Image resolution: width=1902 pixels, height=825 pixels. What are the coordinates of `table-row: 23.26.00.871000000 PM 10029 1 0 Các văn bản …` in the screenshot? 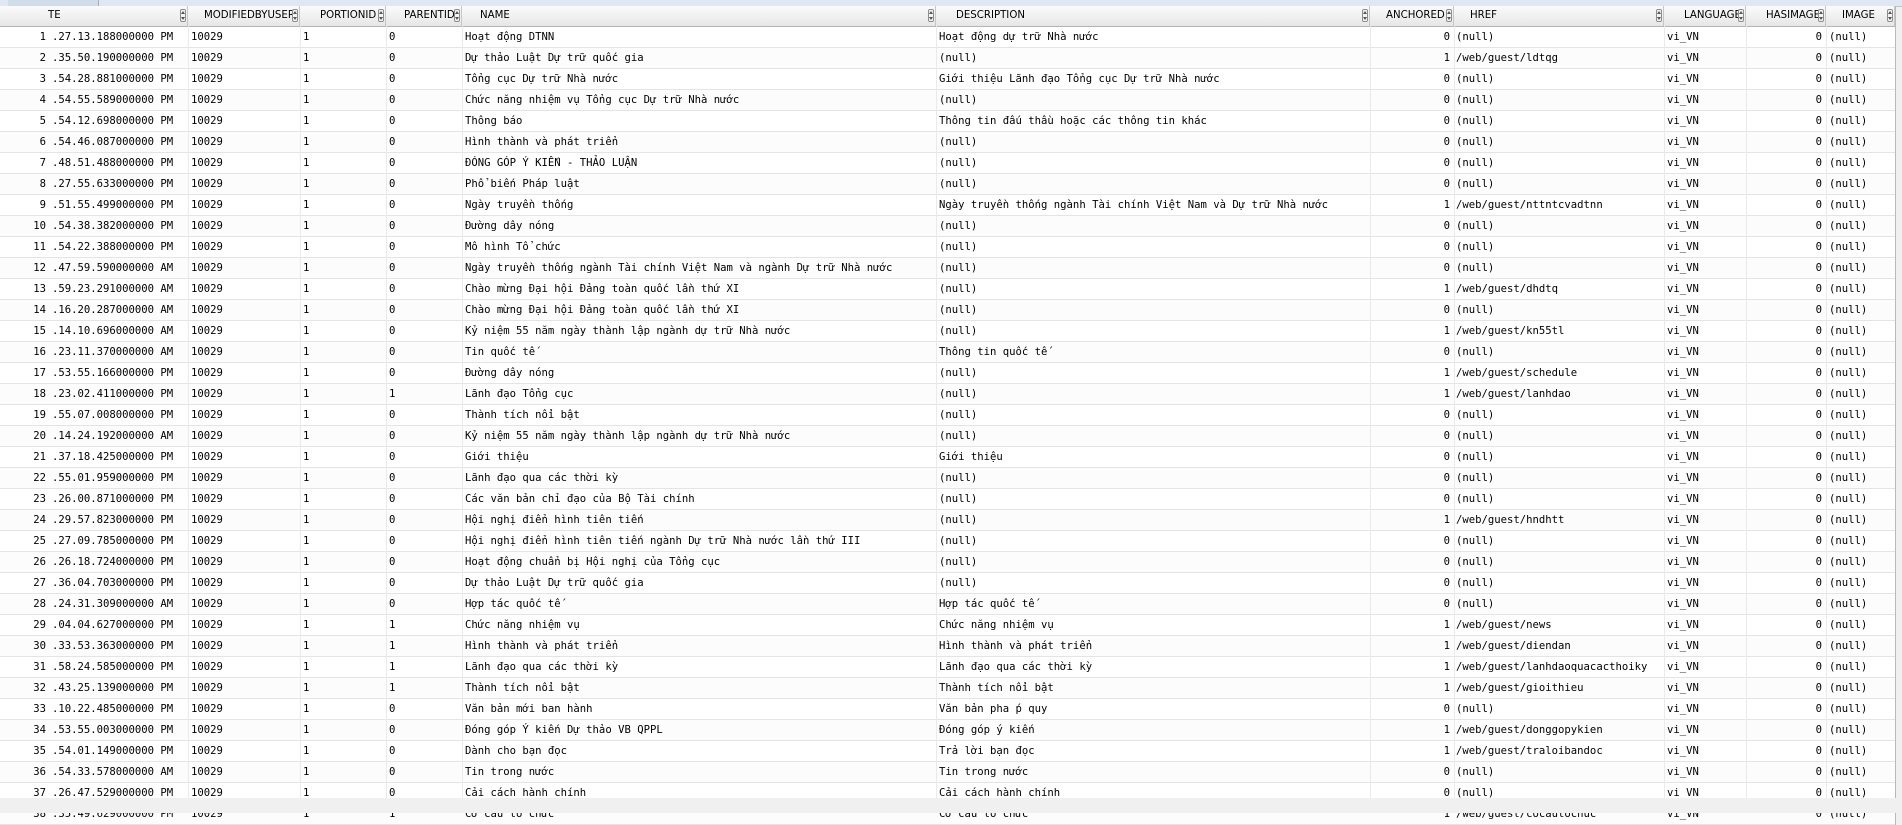 It's located at (947, 499).